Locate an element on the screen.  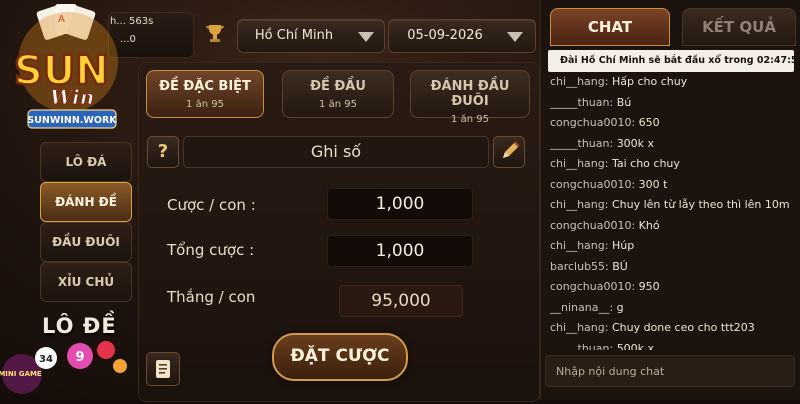
total-bet-field: 1,000 is located at coordinates (400, 251).